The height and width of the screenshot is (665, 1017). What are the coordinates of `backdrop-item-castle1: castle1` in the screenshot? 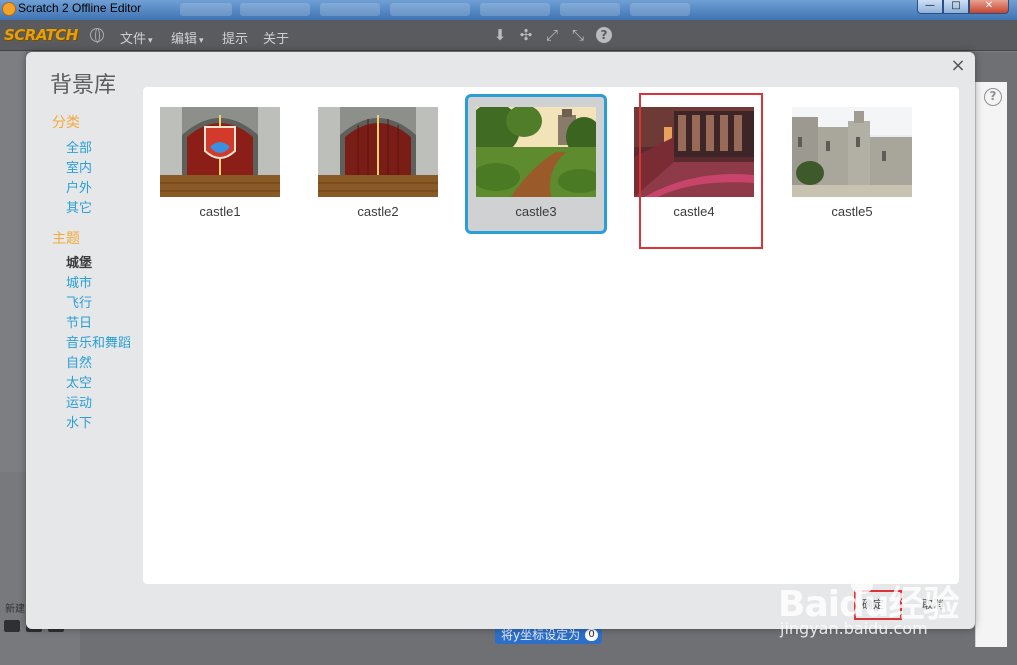 It's located at (220, 164).